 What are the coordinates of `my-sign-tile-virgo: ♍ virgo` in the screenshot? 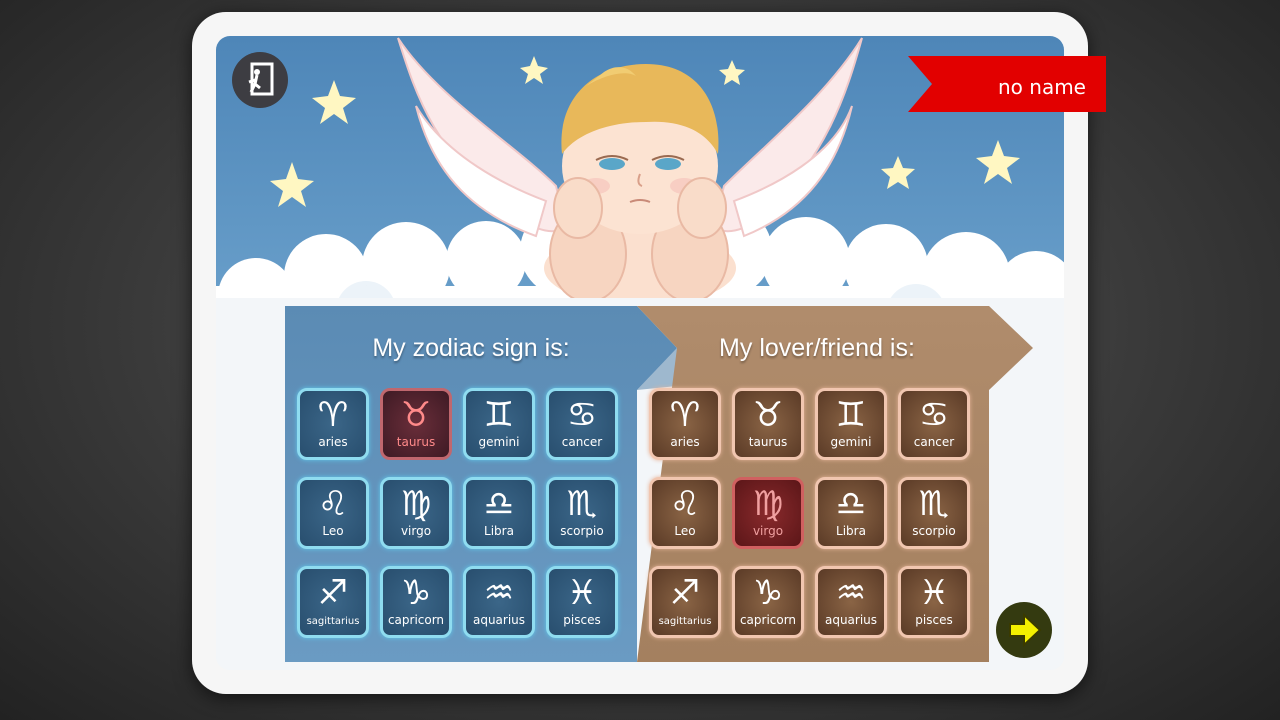 It's located at (416, 513).